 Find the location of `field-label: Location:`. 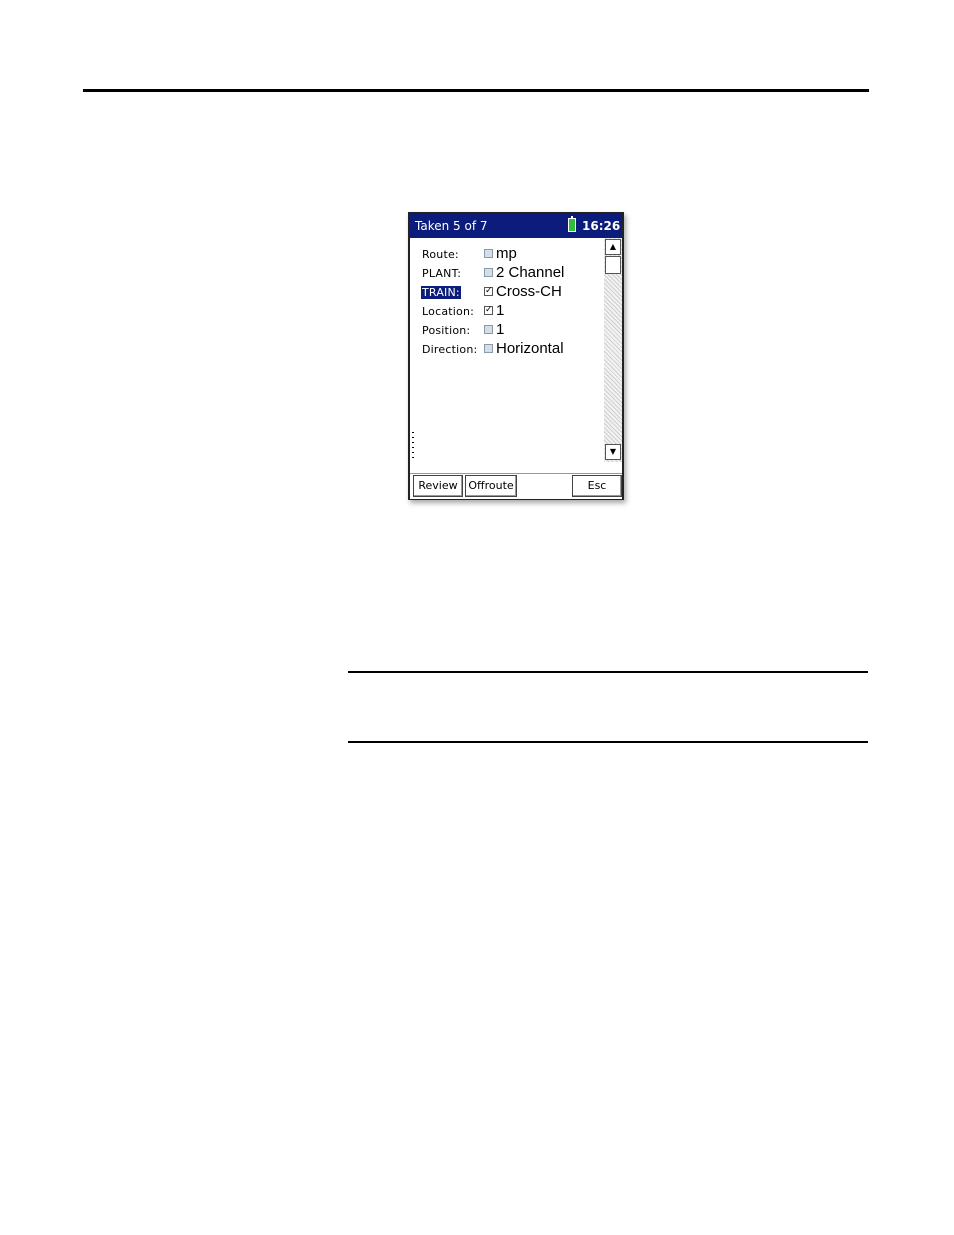

field-label: Location: is located at coordinates (448, 311).